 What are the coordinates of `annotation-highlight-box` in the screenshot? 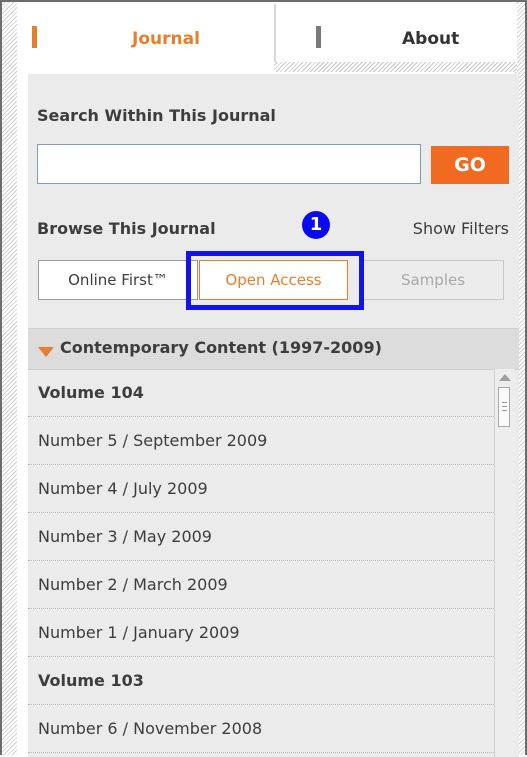 It's located at (275, 280).